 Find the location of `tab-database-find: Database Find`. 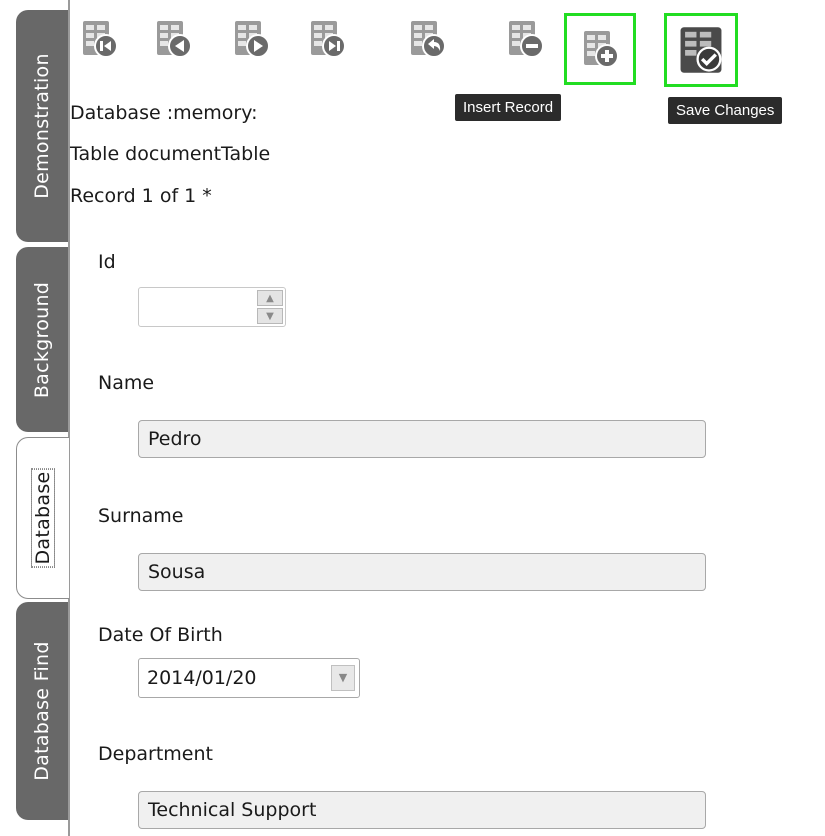

tab-database-find: Database Find is located at coordinates (42, 711).